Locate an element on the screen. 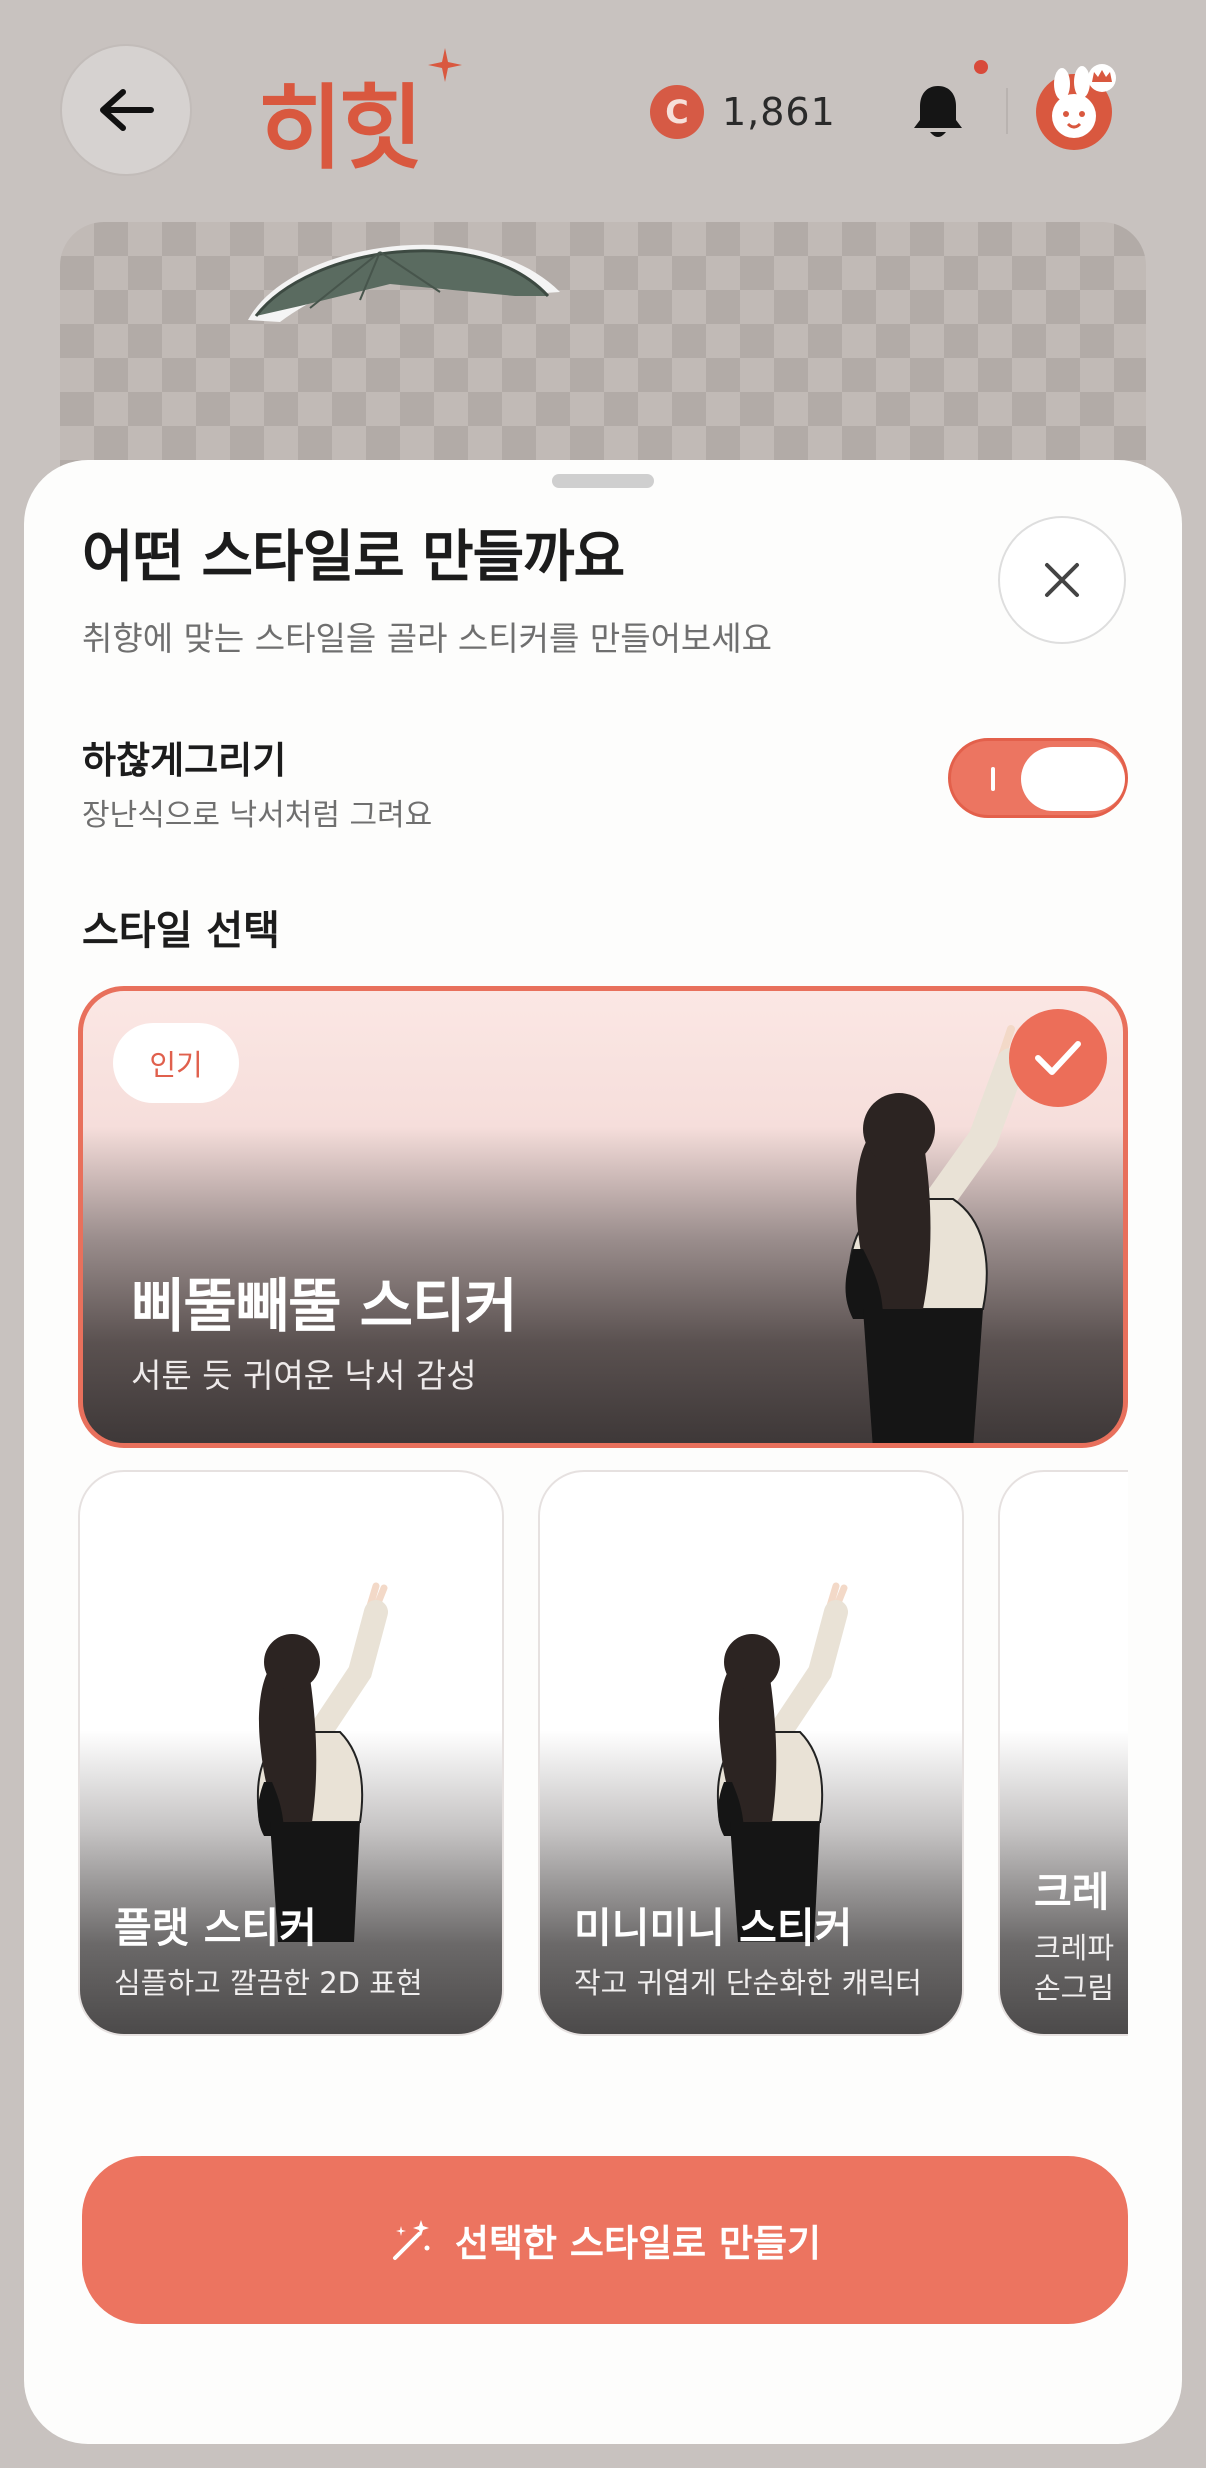  notification-dot is located at coordinates (981, 67).